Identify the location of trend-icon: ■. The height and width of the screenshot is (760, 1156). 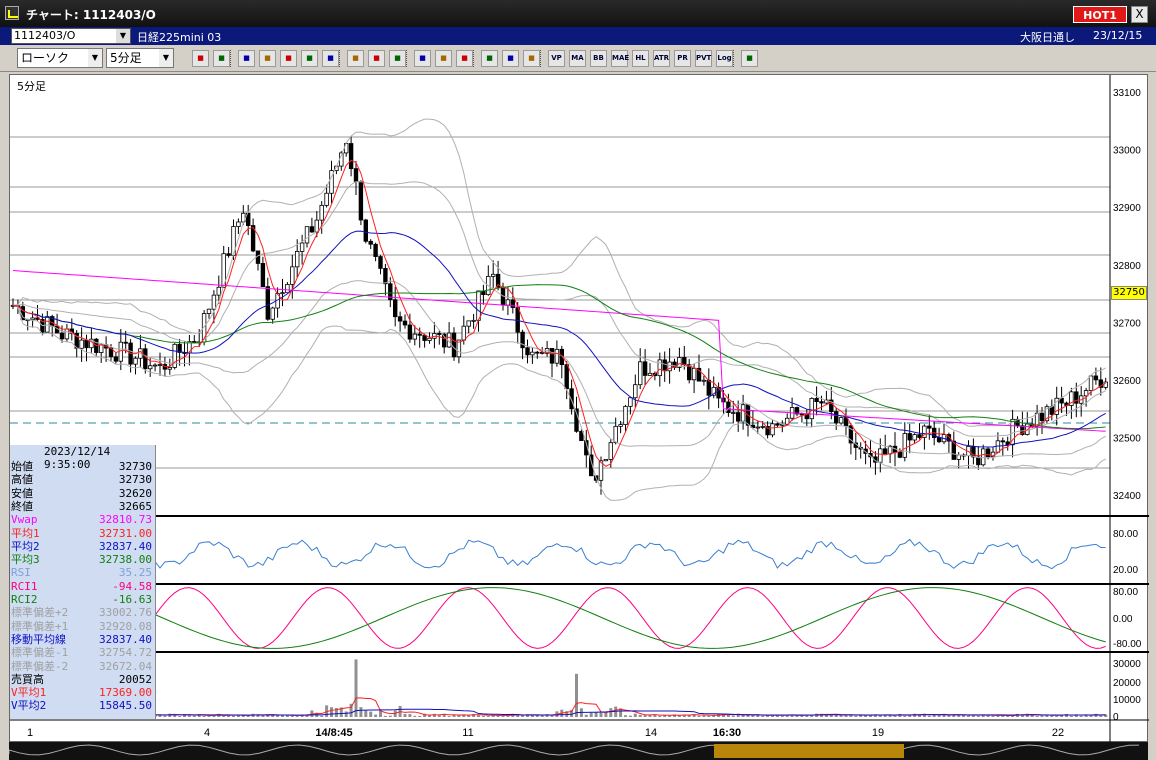
(246, 58).